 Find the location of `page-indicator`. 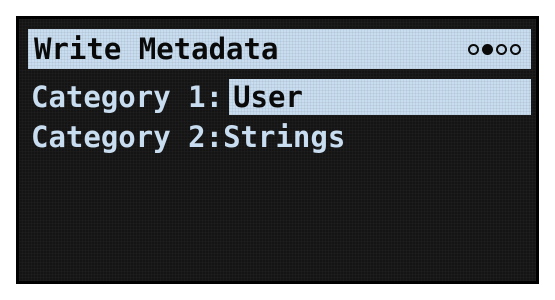

page-indicator is located at coordinates (494, 49).